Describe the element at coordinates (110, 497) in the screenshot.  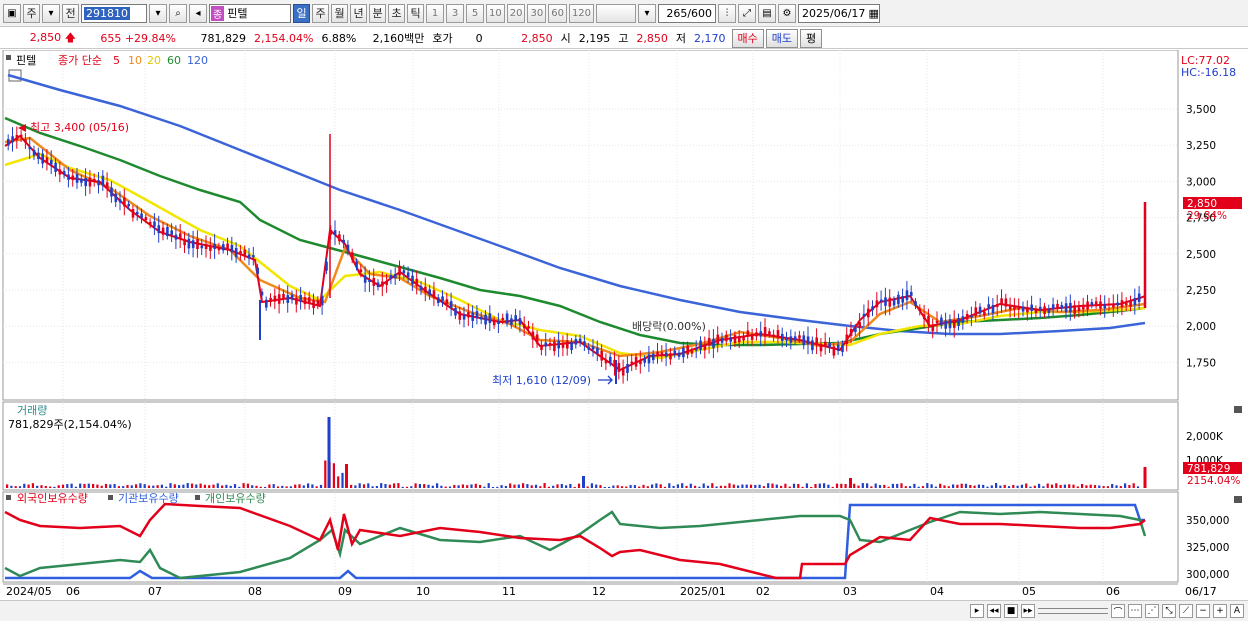
I see `inst-handle-icon` at that location.